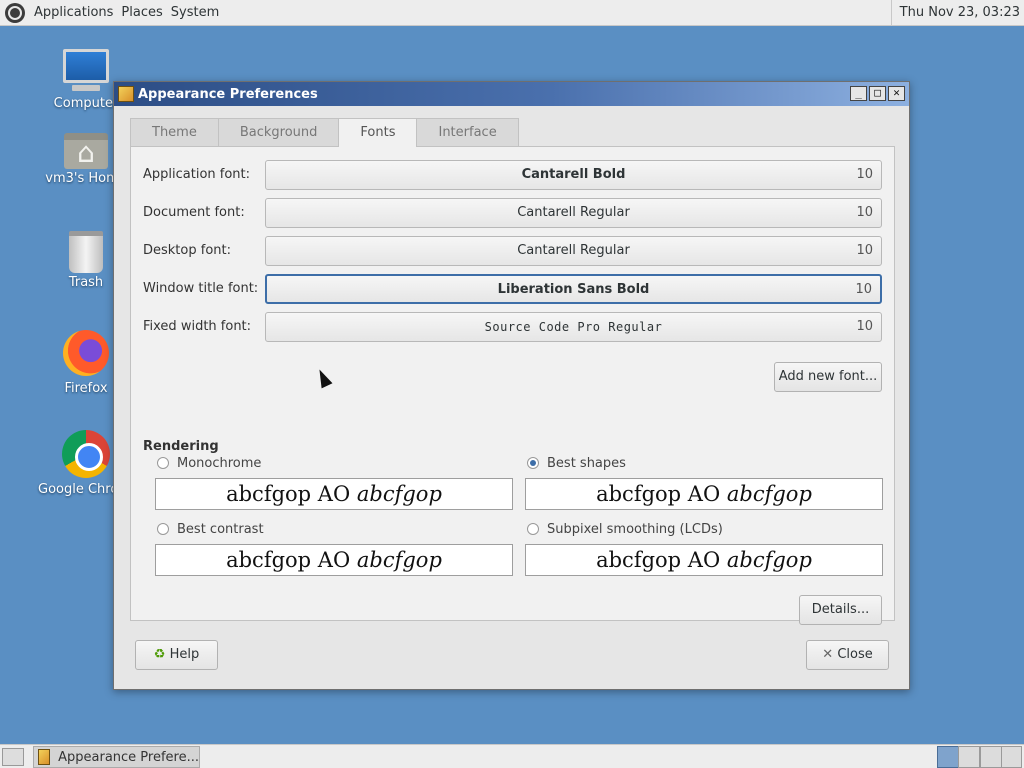 Image resolution: width=1024 pixels, height=768 pixels. I want to click on rendering-section-title: Rendering, so click(181, 446).